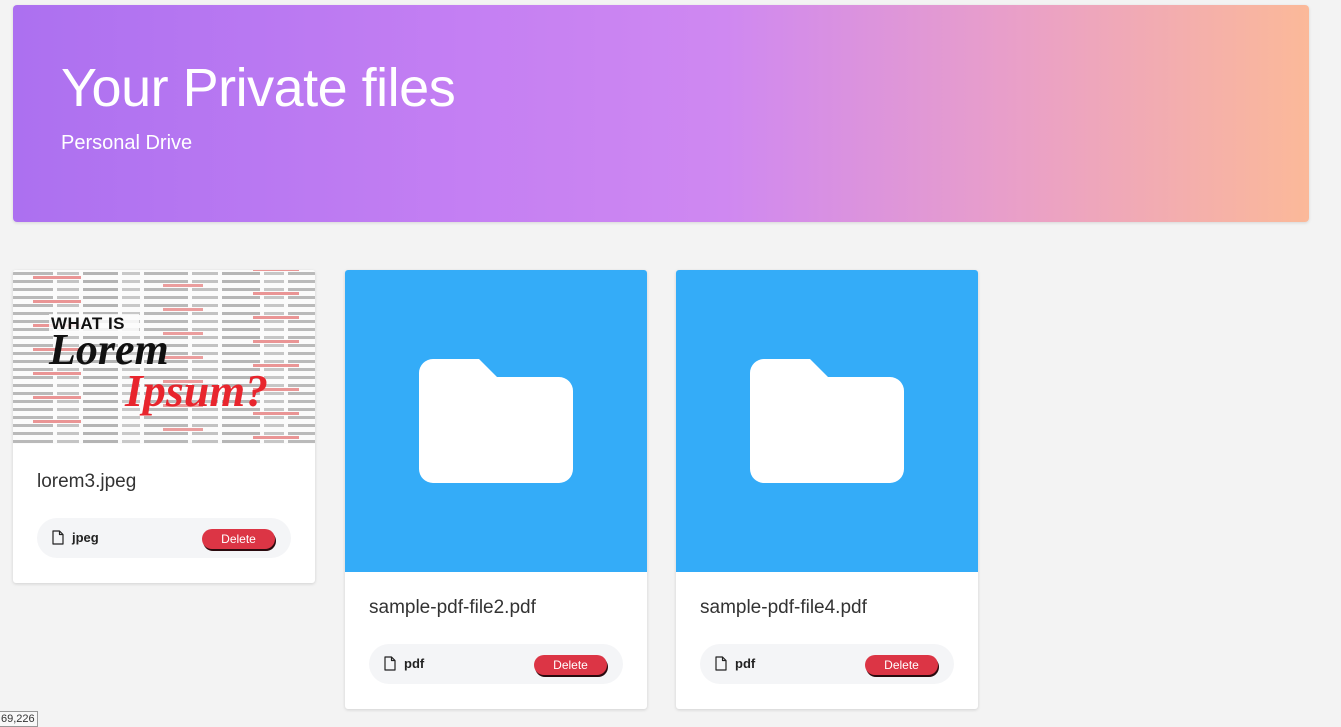 This screenshot has height=727, width=1341. What do you see at coordinates (87, 481) in the screenshot?
I see `file-name: lorem3.jpeg` at bounding box center [87, 481].